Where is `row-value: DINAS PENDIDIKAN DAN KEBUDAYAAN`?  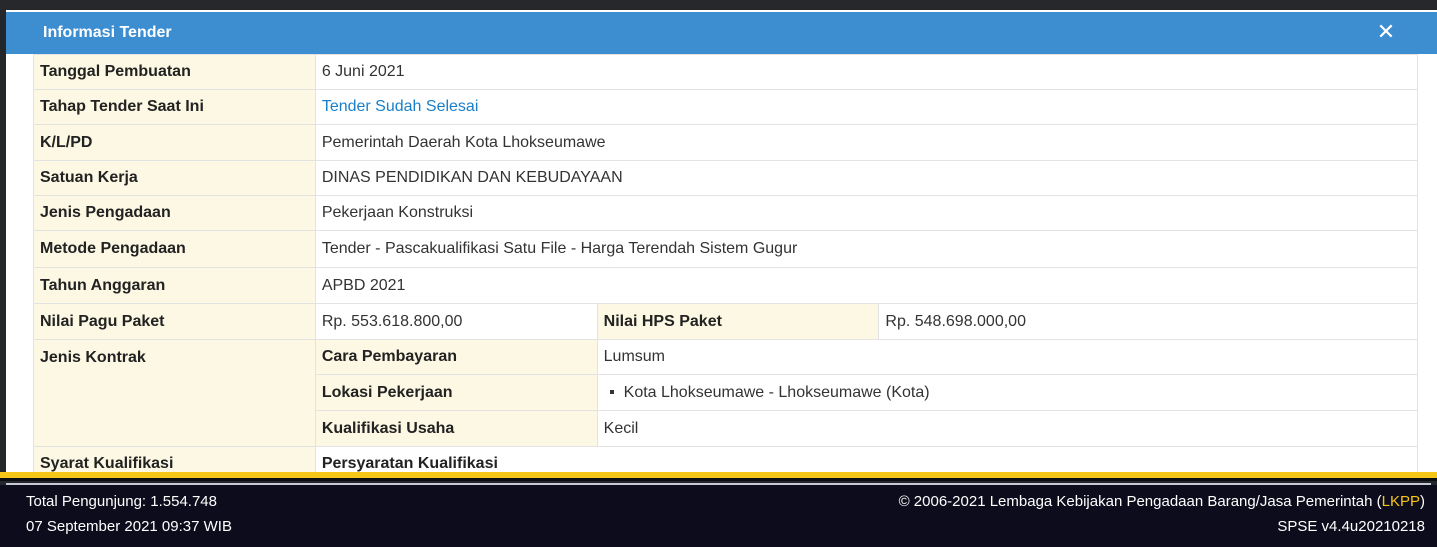
row-value: DINAS PENDIDIKAN DAN KEBUDAYAAN is located at coordinates (866, 178).